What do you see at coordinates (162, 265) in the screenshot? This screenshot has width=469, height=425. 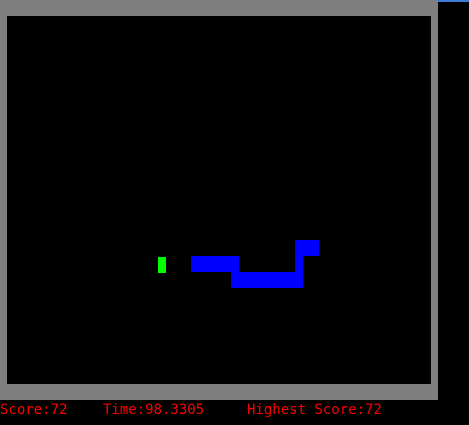 I see `food-pellet` at bounding box center [162, 265].